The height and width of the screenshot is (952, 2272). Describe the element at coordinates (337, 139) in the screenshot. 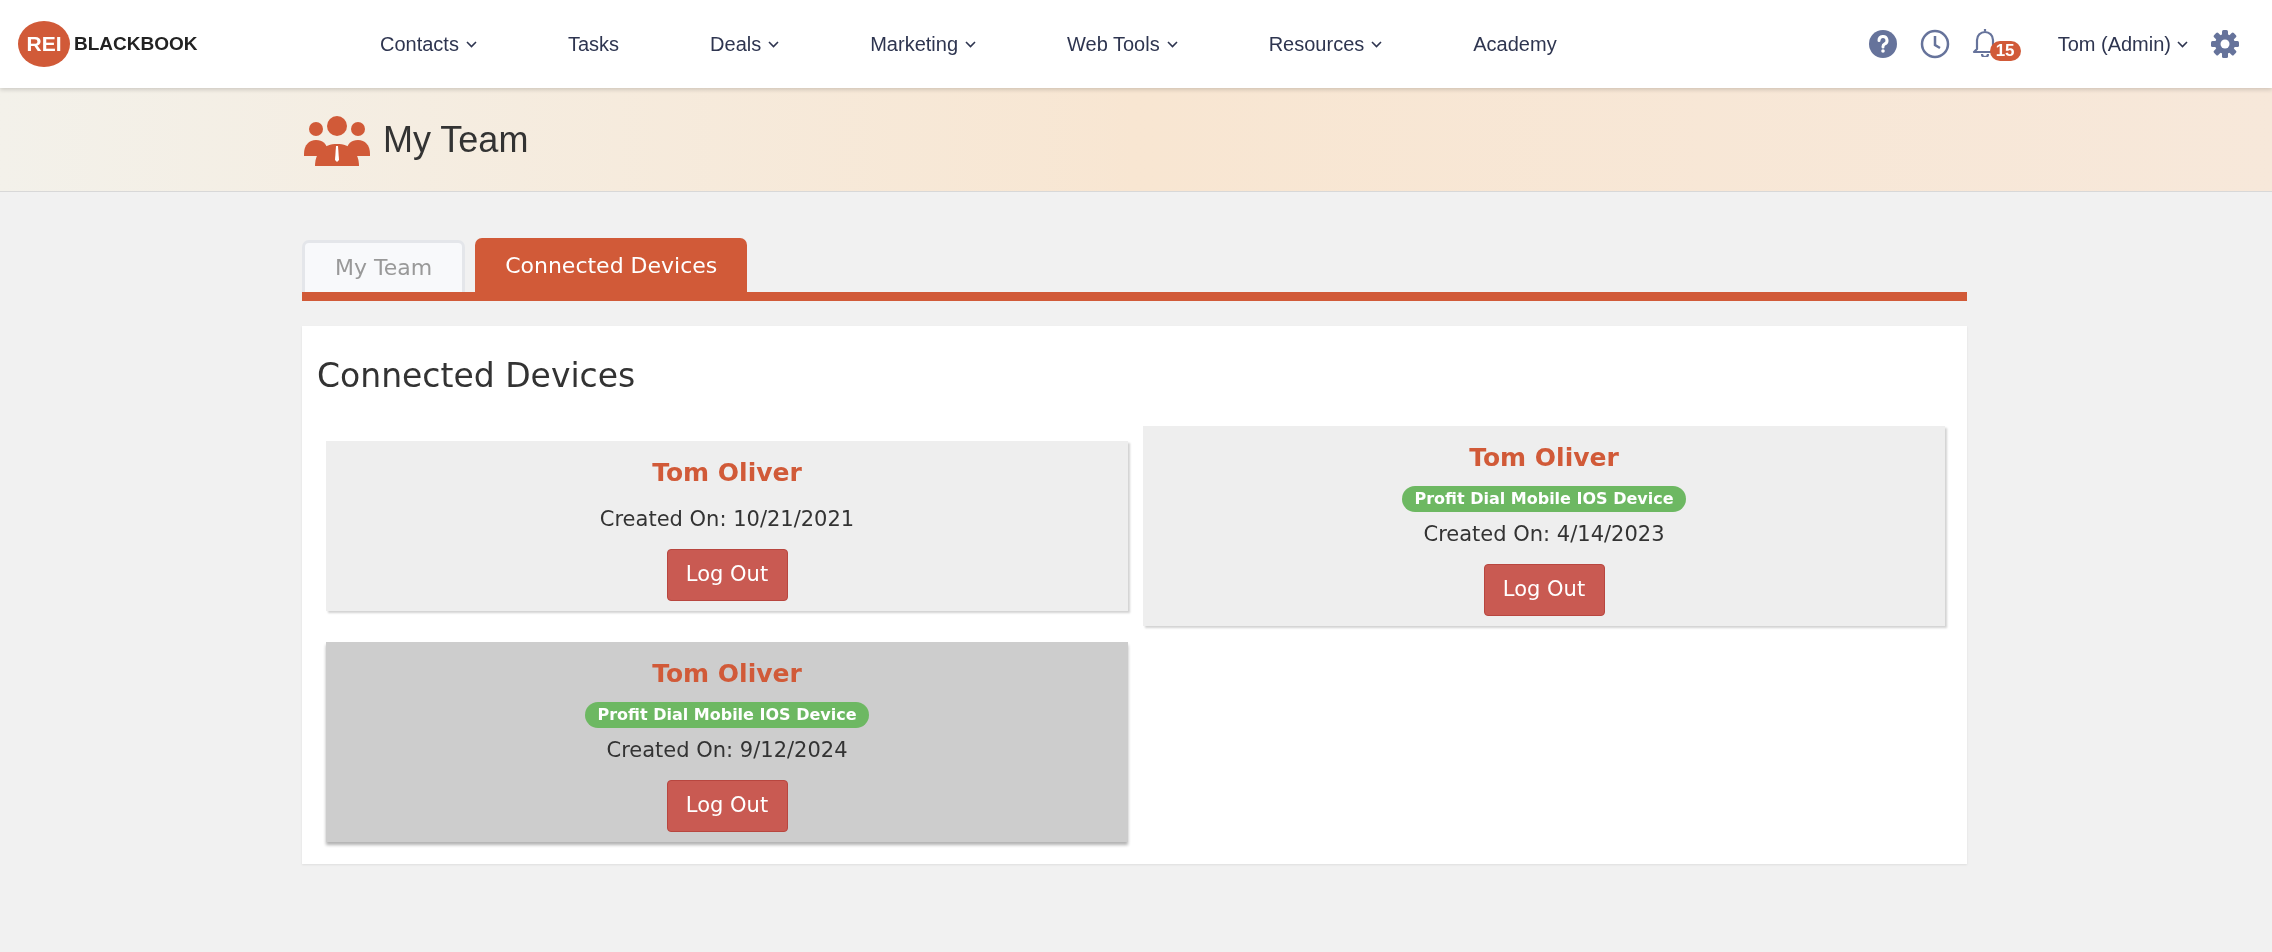

I see `team-icon` at that location.